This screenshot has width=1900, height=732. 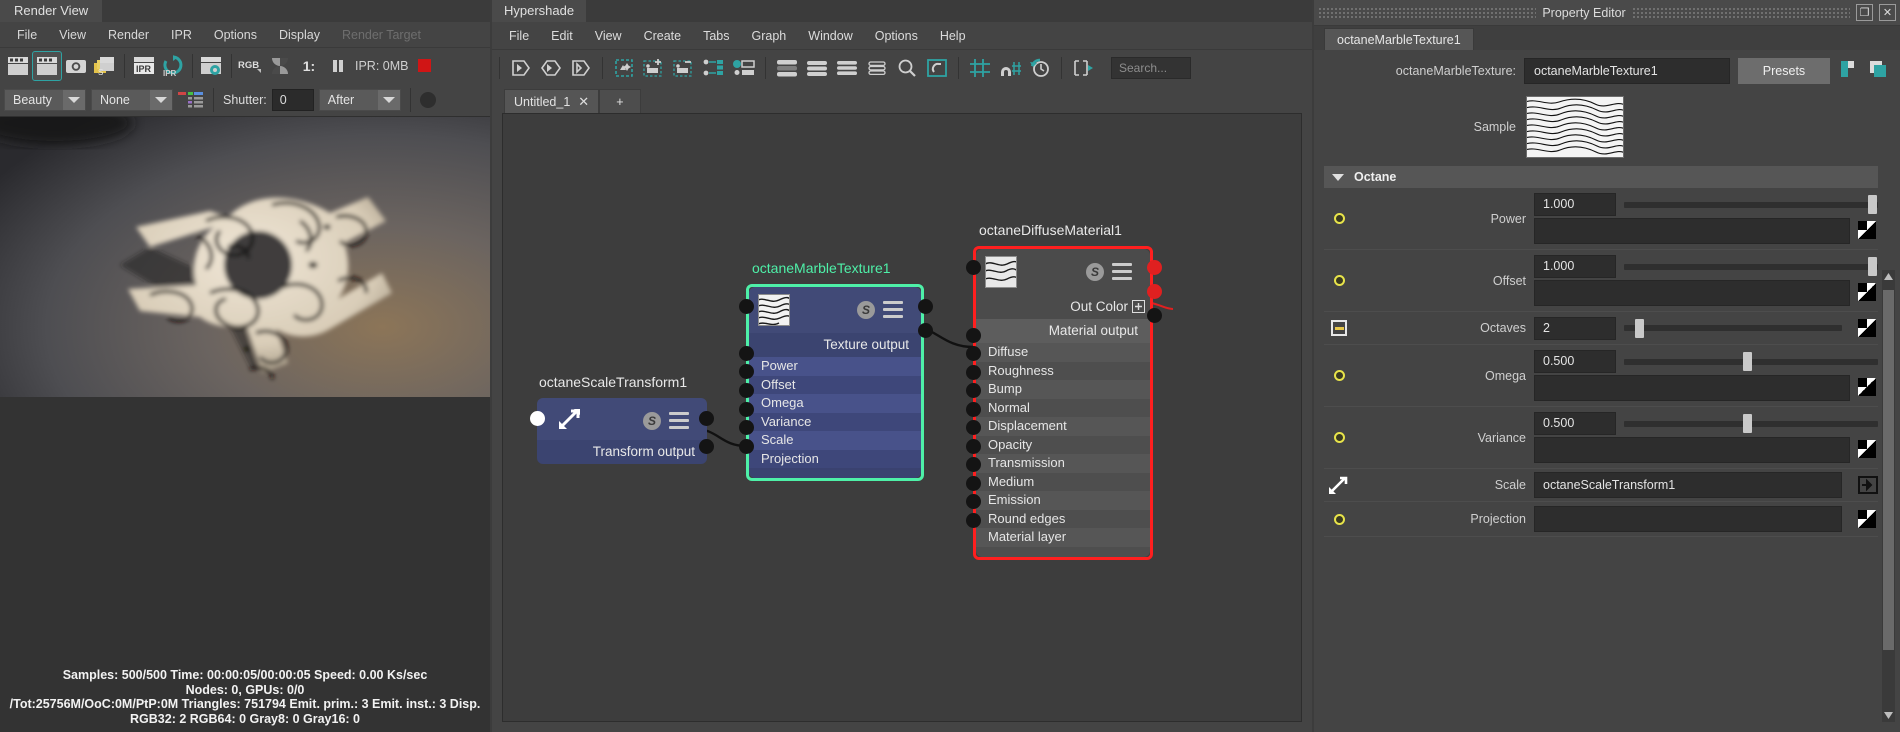 I want to click on variance-value-input: 0.500, so click(x=1575, y=423).